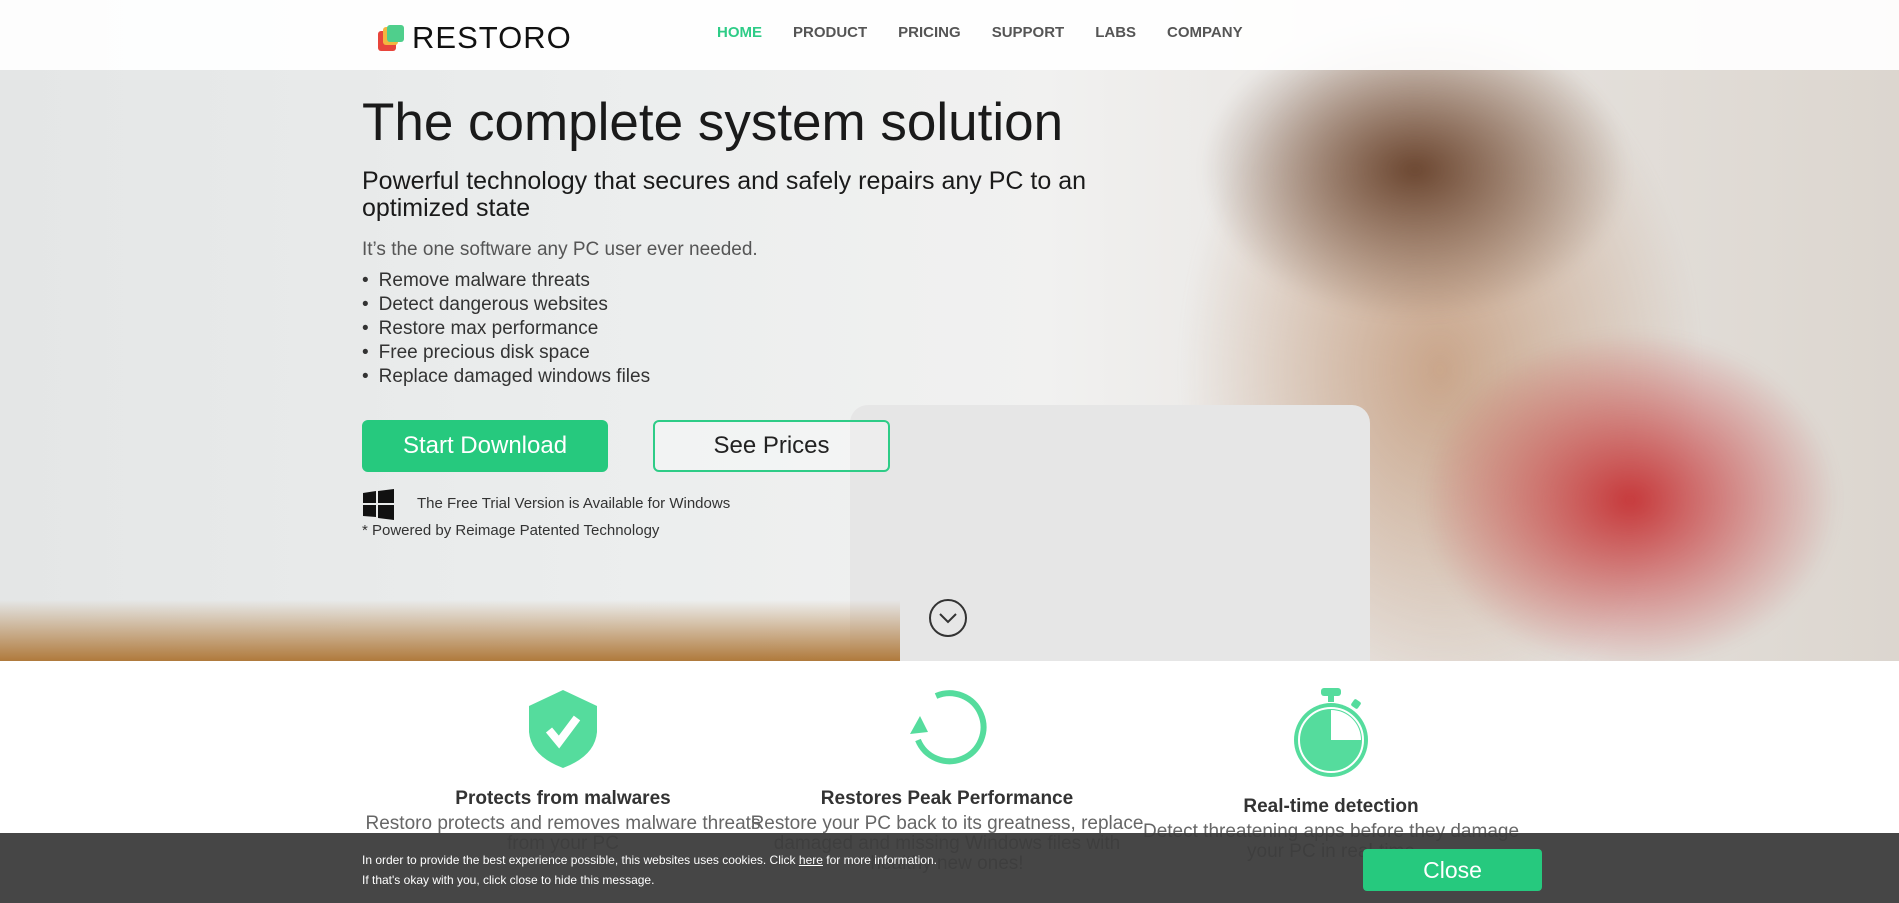 The width and height of the screenshot is (1899, 903). I want to click on nav-support: SUPPORT, so click(1028, 32).